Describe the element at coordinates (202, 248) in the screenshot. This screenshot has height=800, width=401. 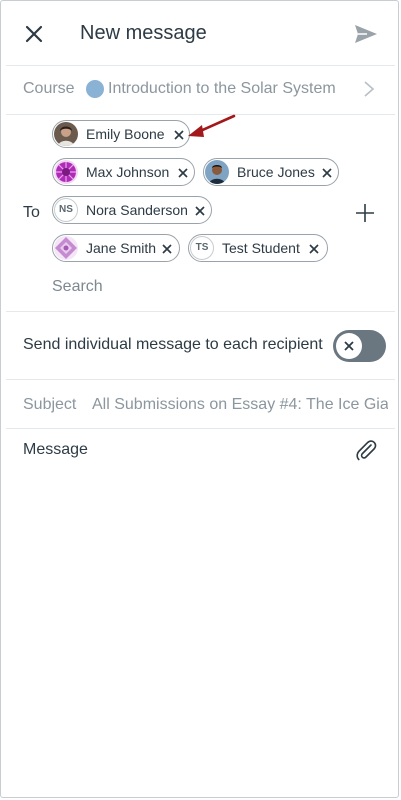
I see `avatar: TS` at that location.